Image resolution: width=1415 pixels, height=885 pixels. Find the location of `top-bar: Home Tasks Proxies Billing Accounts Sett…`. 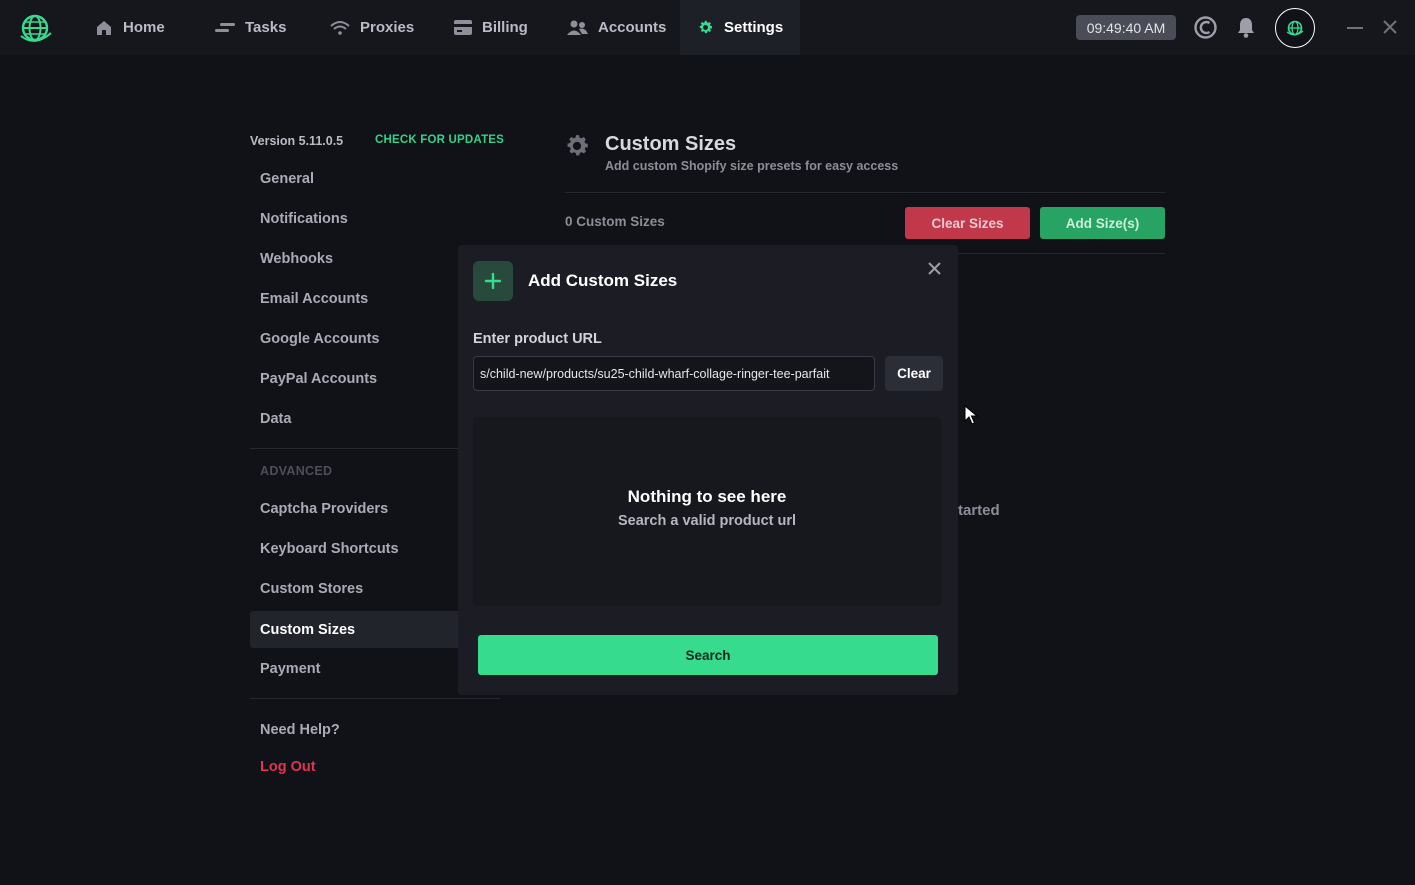

top-bar: Home Tasks Proxies Billing Accounts Sett… is located at coordinates (707, 27).